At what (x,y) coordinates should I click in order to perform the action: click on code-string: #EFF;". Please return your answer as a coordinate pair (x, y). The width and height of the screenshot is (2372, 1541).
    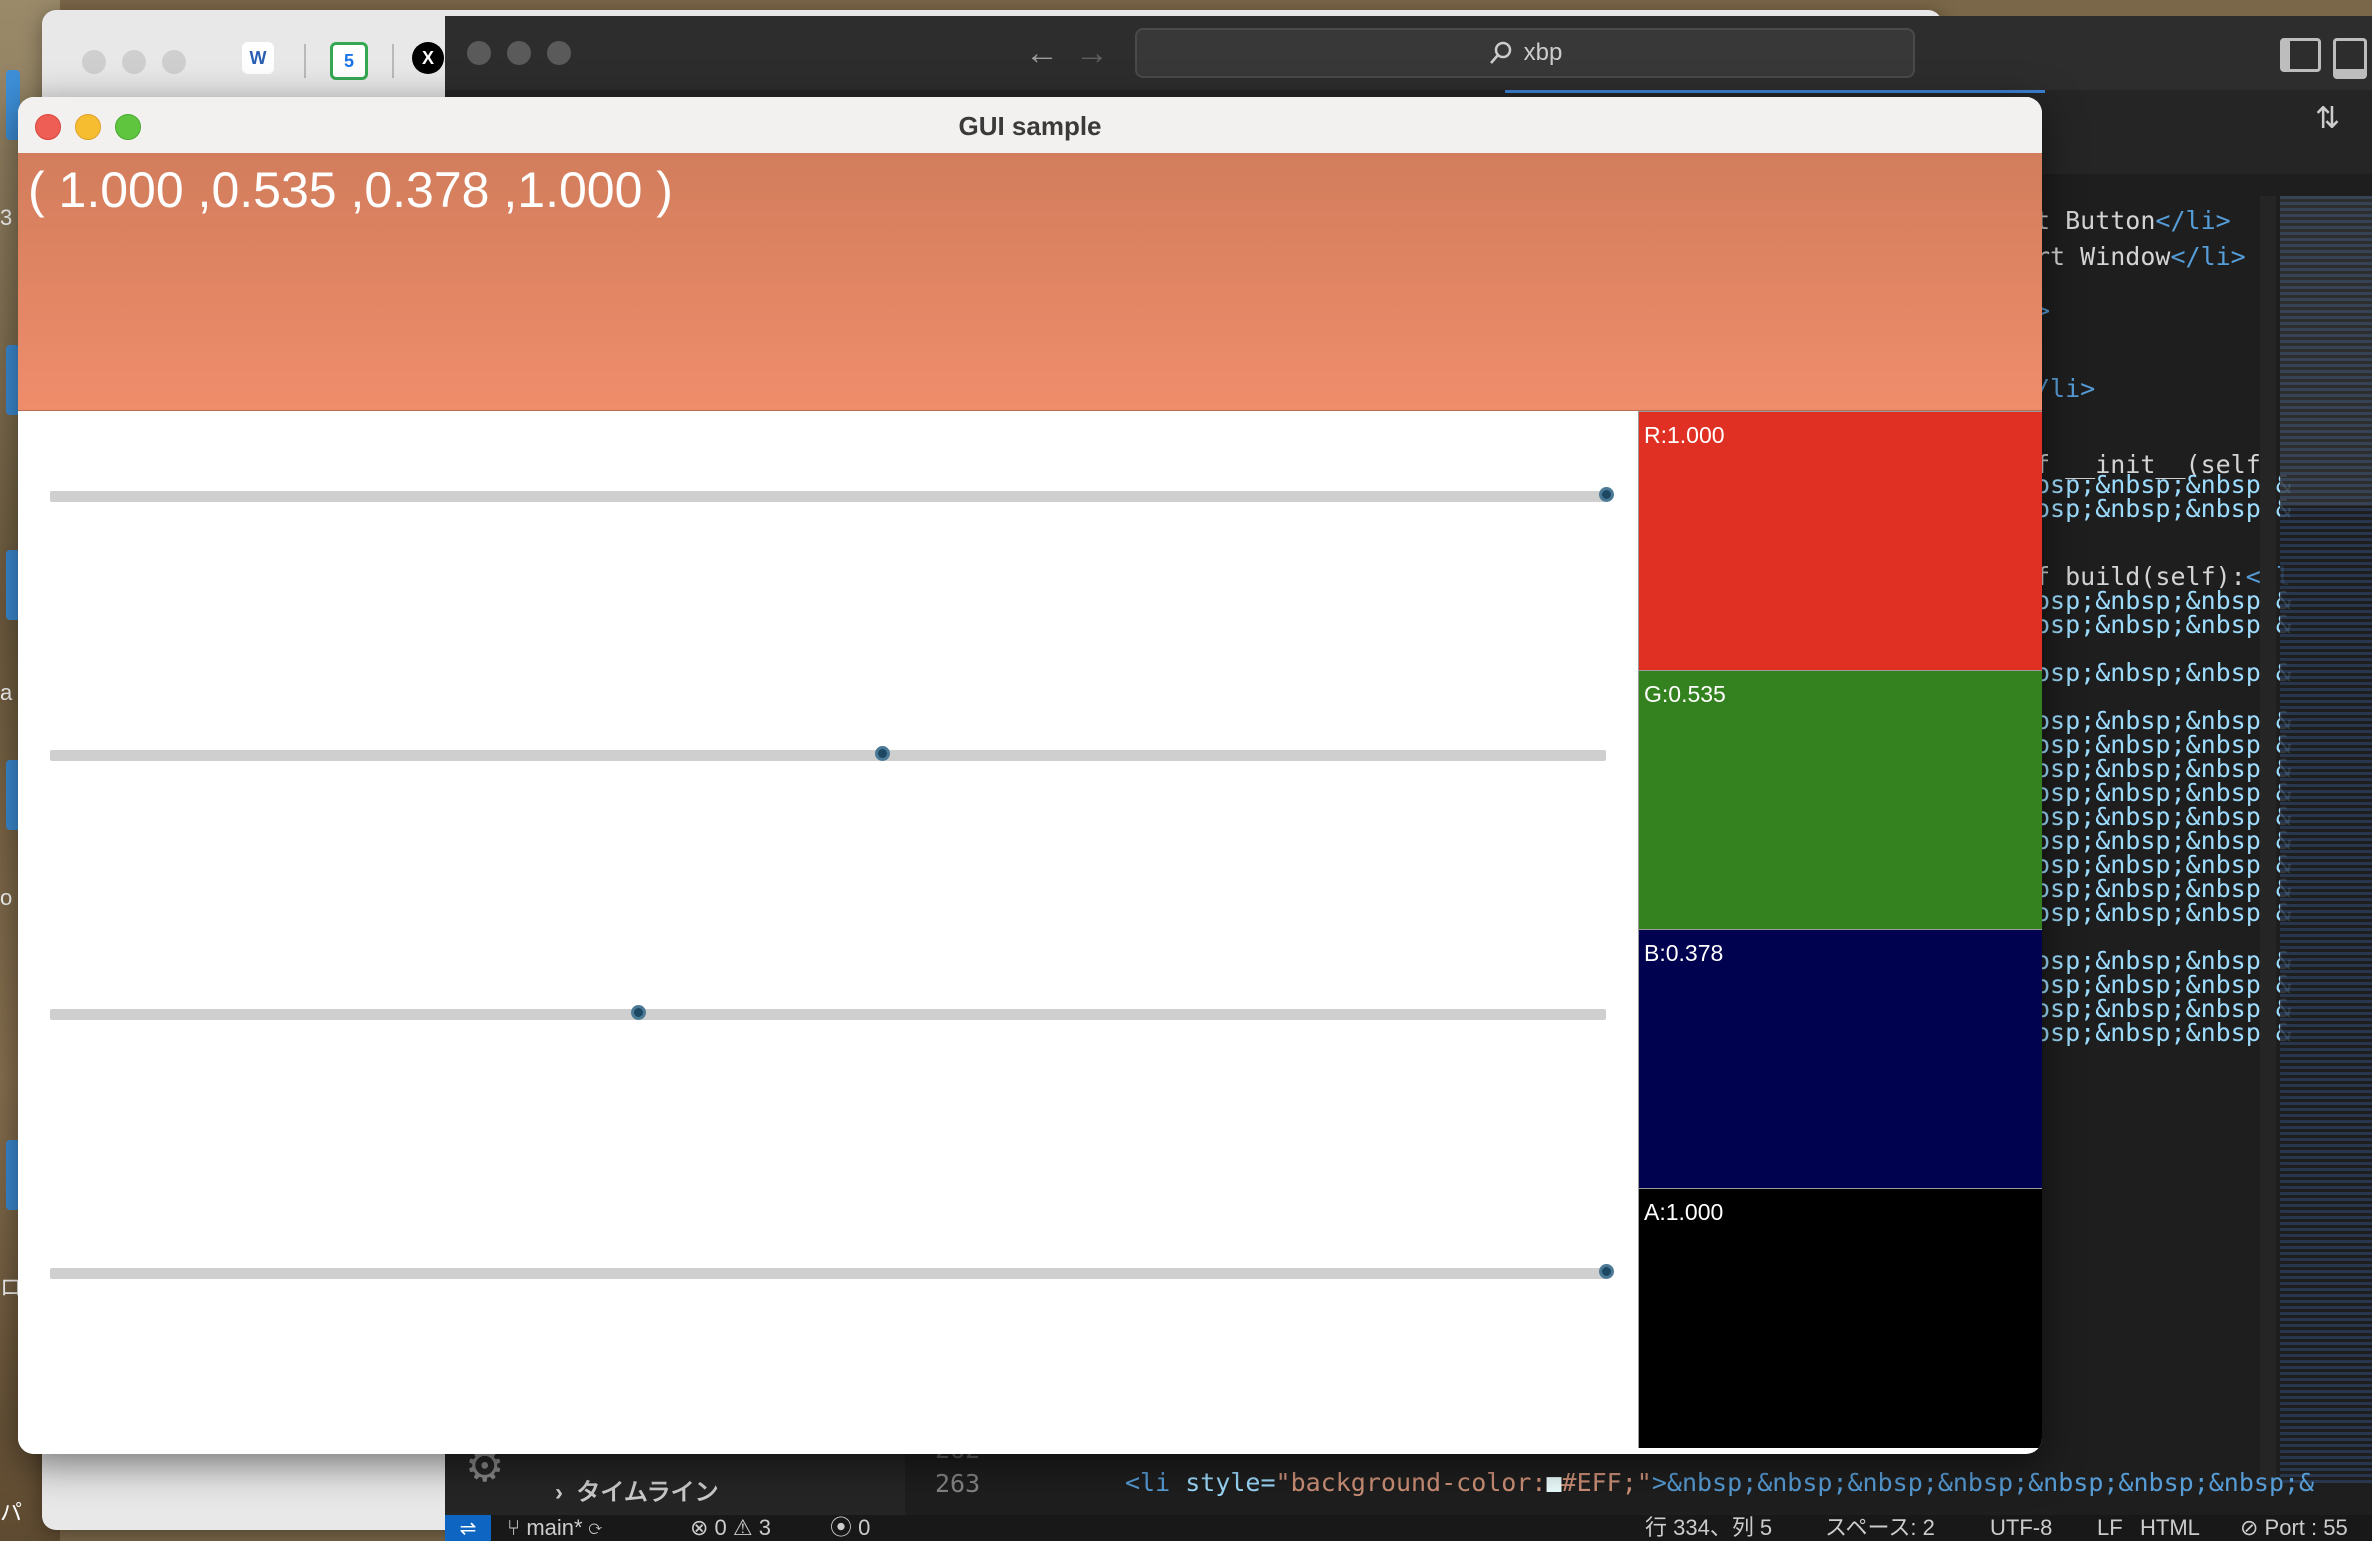
    Looking at the image, I should click on (1606, 1482).